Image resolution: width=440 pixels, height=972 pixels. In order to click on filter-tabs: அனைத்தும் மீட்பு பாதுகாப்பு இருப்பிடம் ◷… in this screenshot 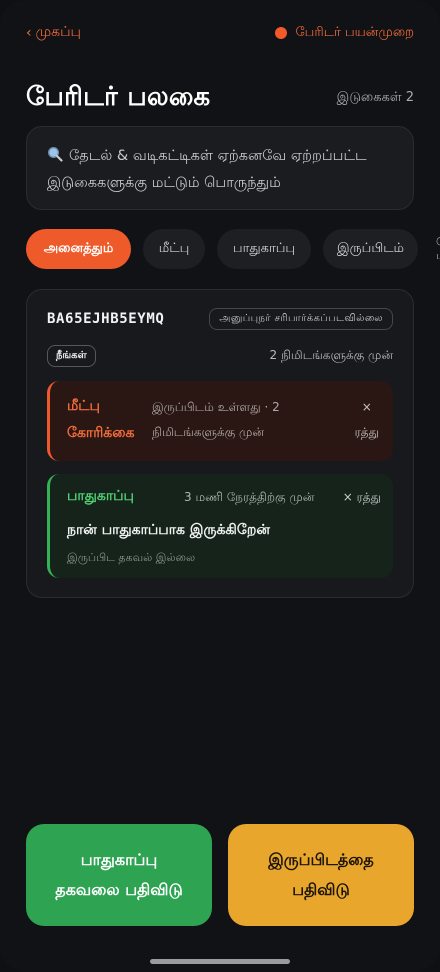, I will do `click(233, 249)`.